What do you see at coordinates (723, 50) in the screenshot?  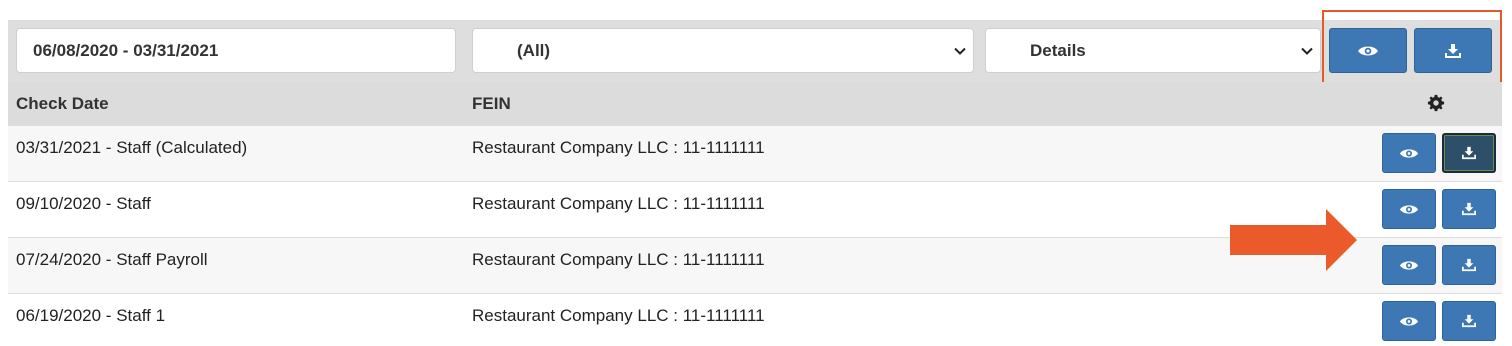 I see `fein-select: (All)` at bounding box center [723, 50].